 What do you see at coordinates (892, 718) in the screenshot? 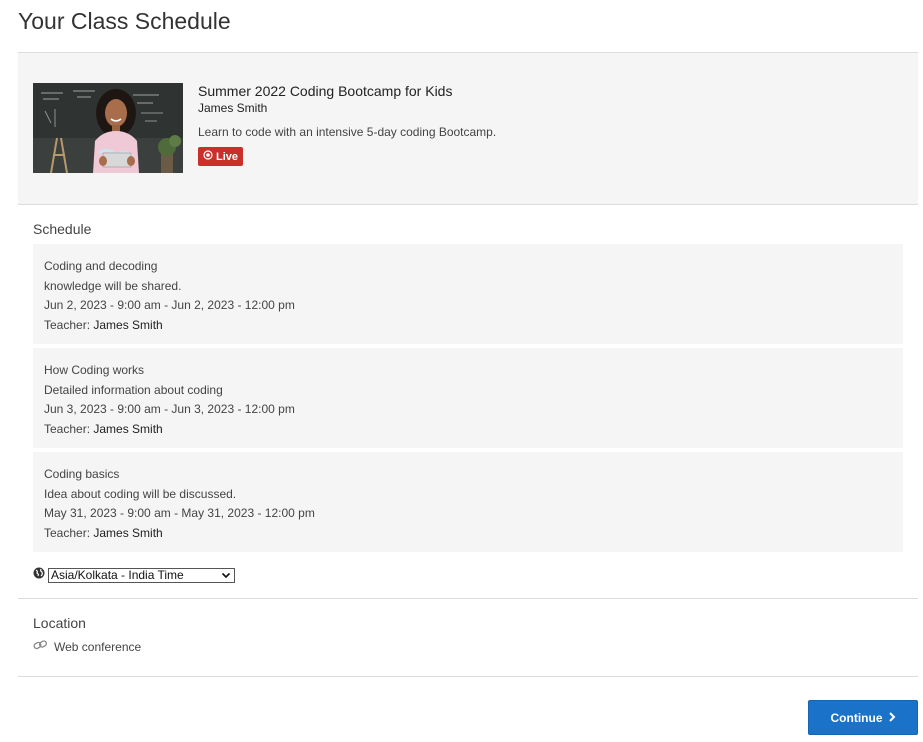
I see `chevron-right-icon` at bounding box center [892, 718].